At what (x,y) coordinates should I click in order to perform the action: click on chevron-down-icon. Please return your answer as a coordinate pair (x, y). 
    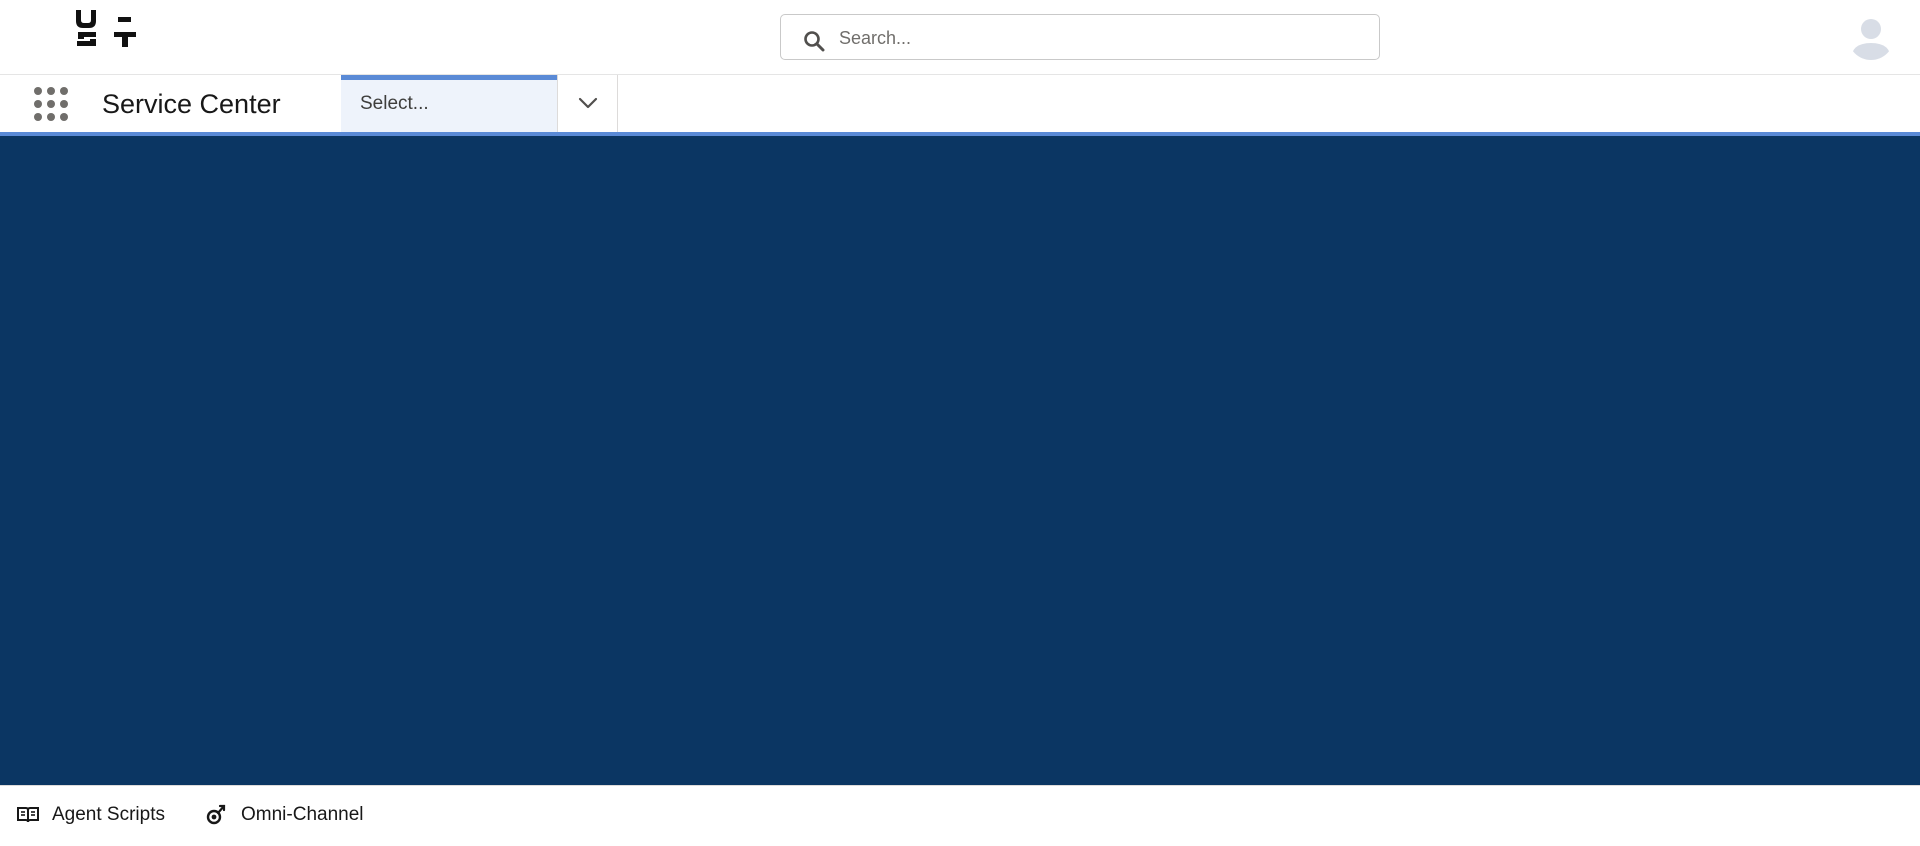
    Looking at the image, I should click on (588, 103).